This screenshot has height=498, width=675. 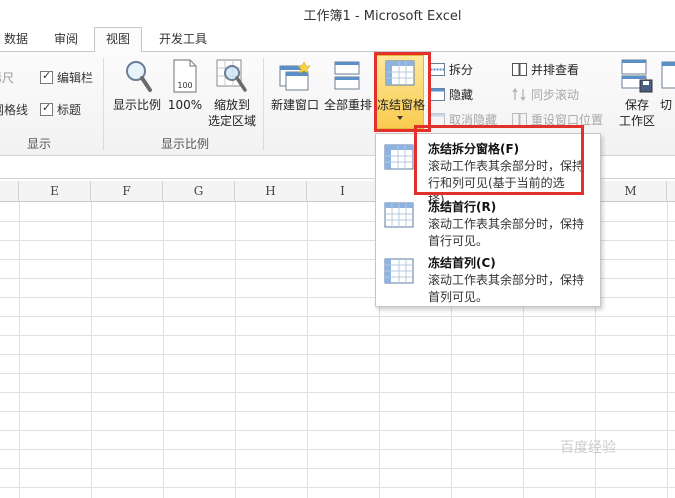 I want to click on new-window-icon, so click(x=295, y=76).